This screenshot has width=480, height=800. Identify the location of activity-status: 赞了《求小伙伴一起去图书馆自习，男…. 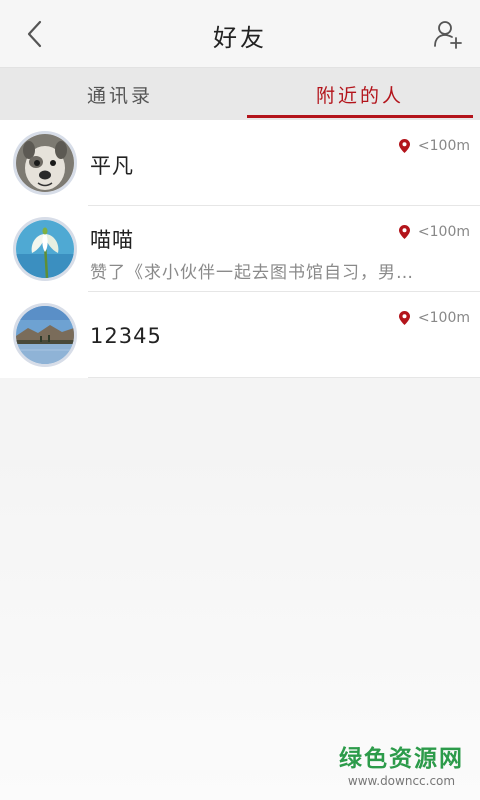
(252, 273).